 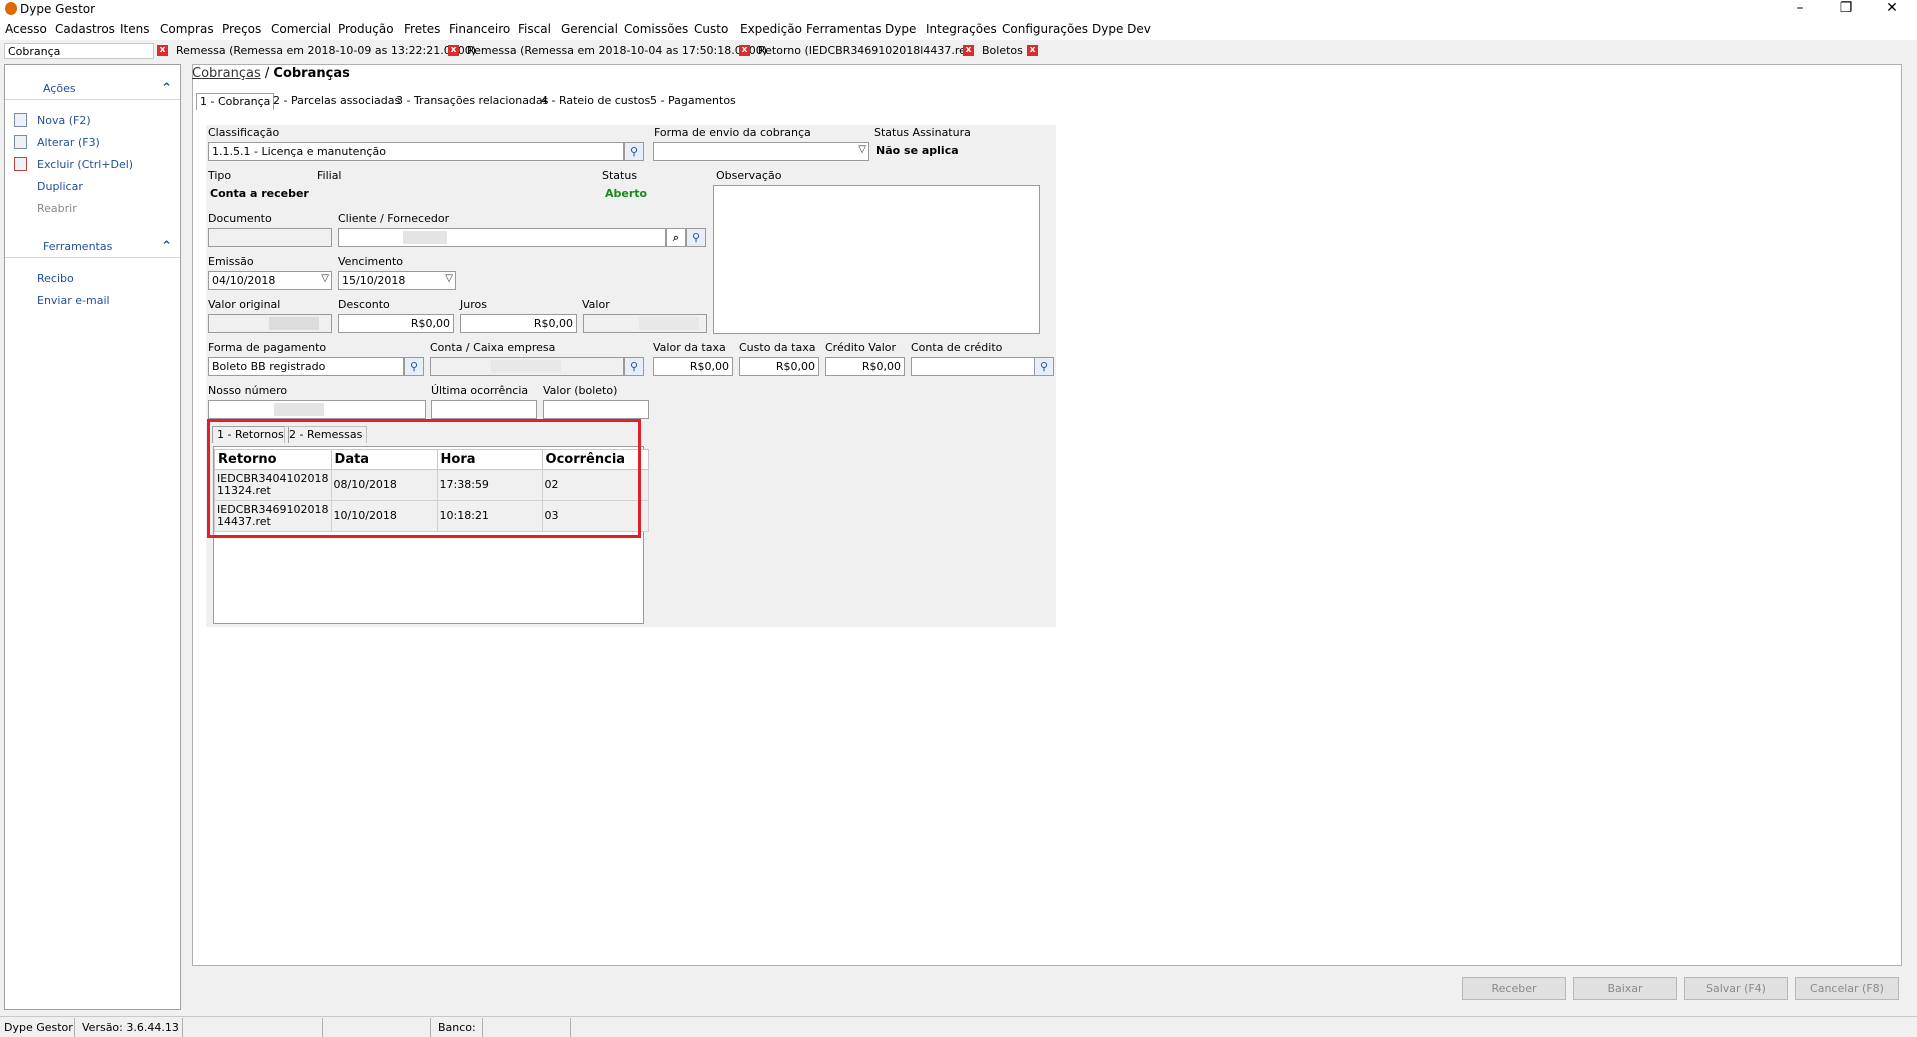 I want to click on menu-comissoes: Comissões, so click(x=656, y=29).